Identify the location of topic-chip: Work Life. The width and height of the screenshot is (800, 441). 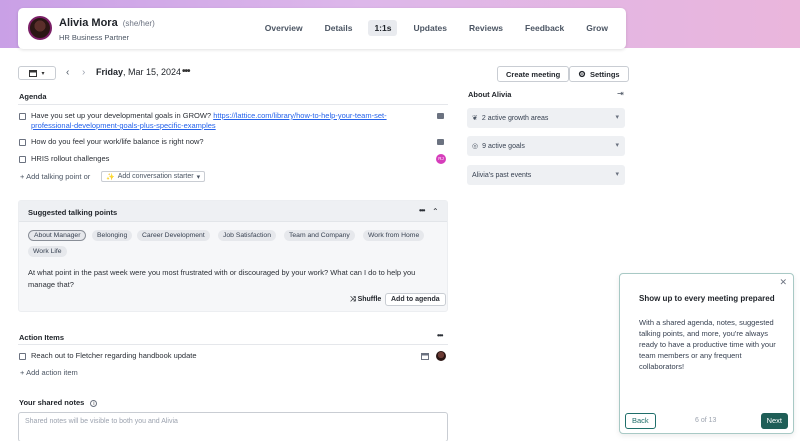
(47, 251).